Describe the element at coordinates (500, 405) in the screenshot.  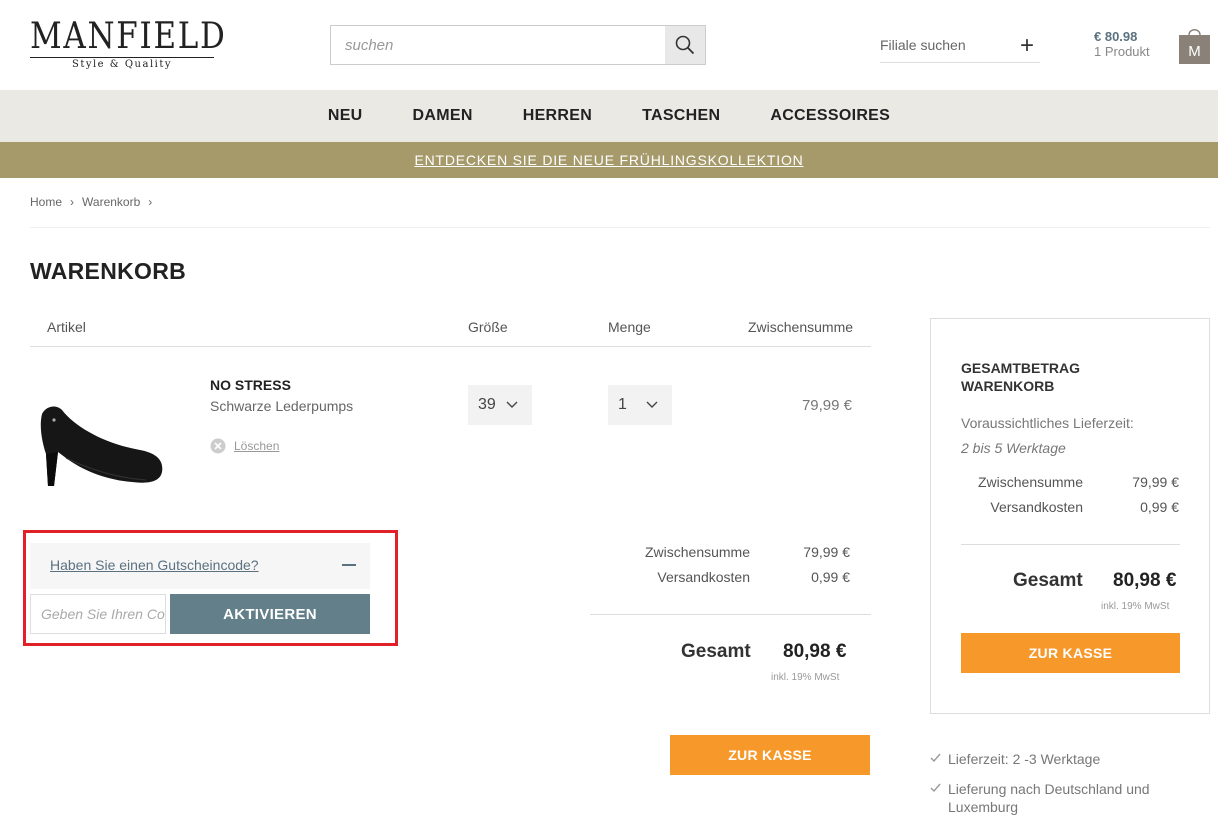
I see `size-select: 39` at that location.